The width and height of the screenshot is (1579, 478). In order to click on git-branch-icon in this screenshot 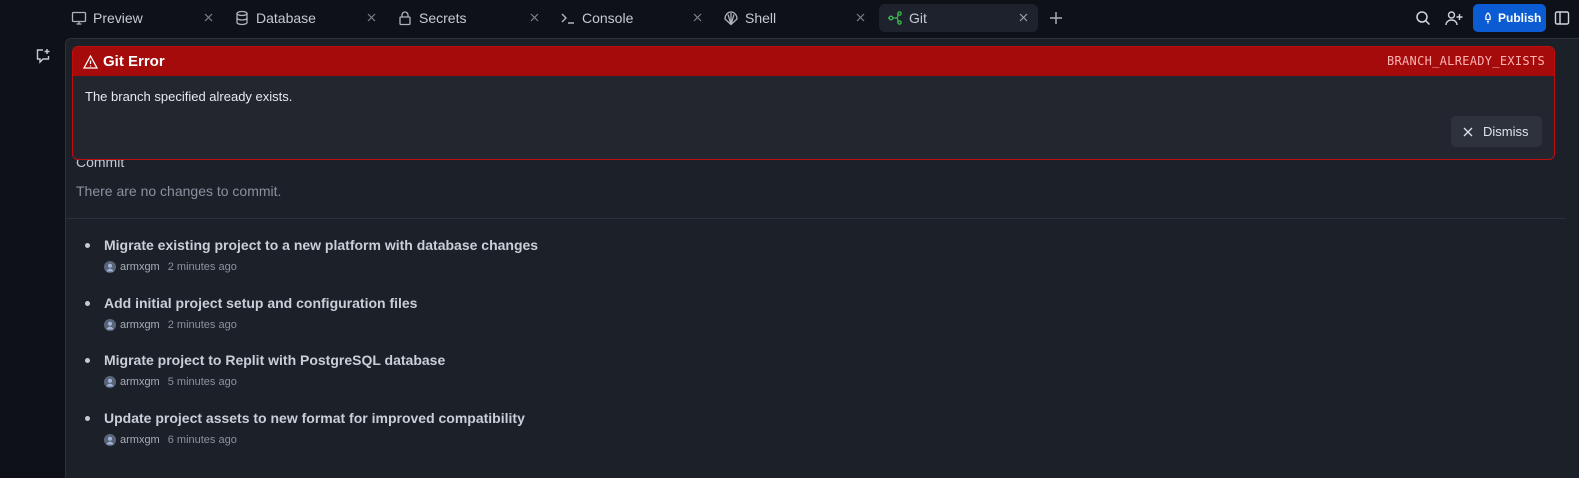, I will do `click(895, 18)`.